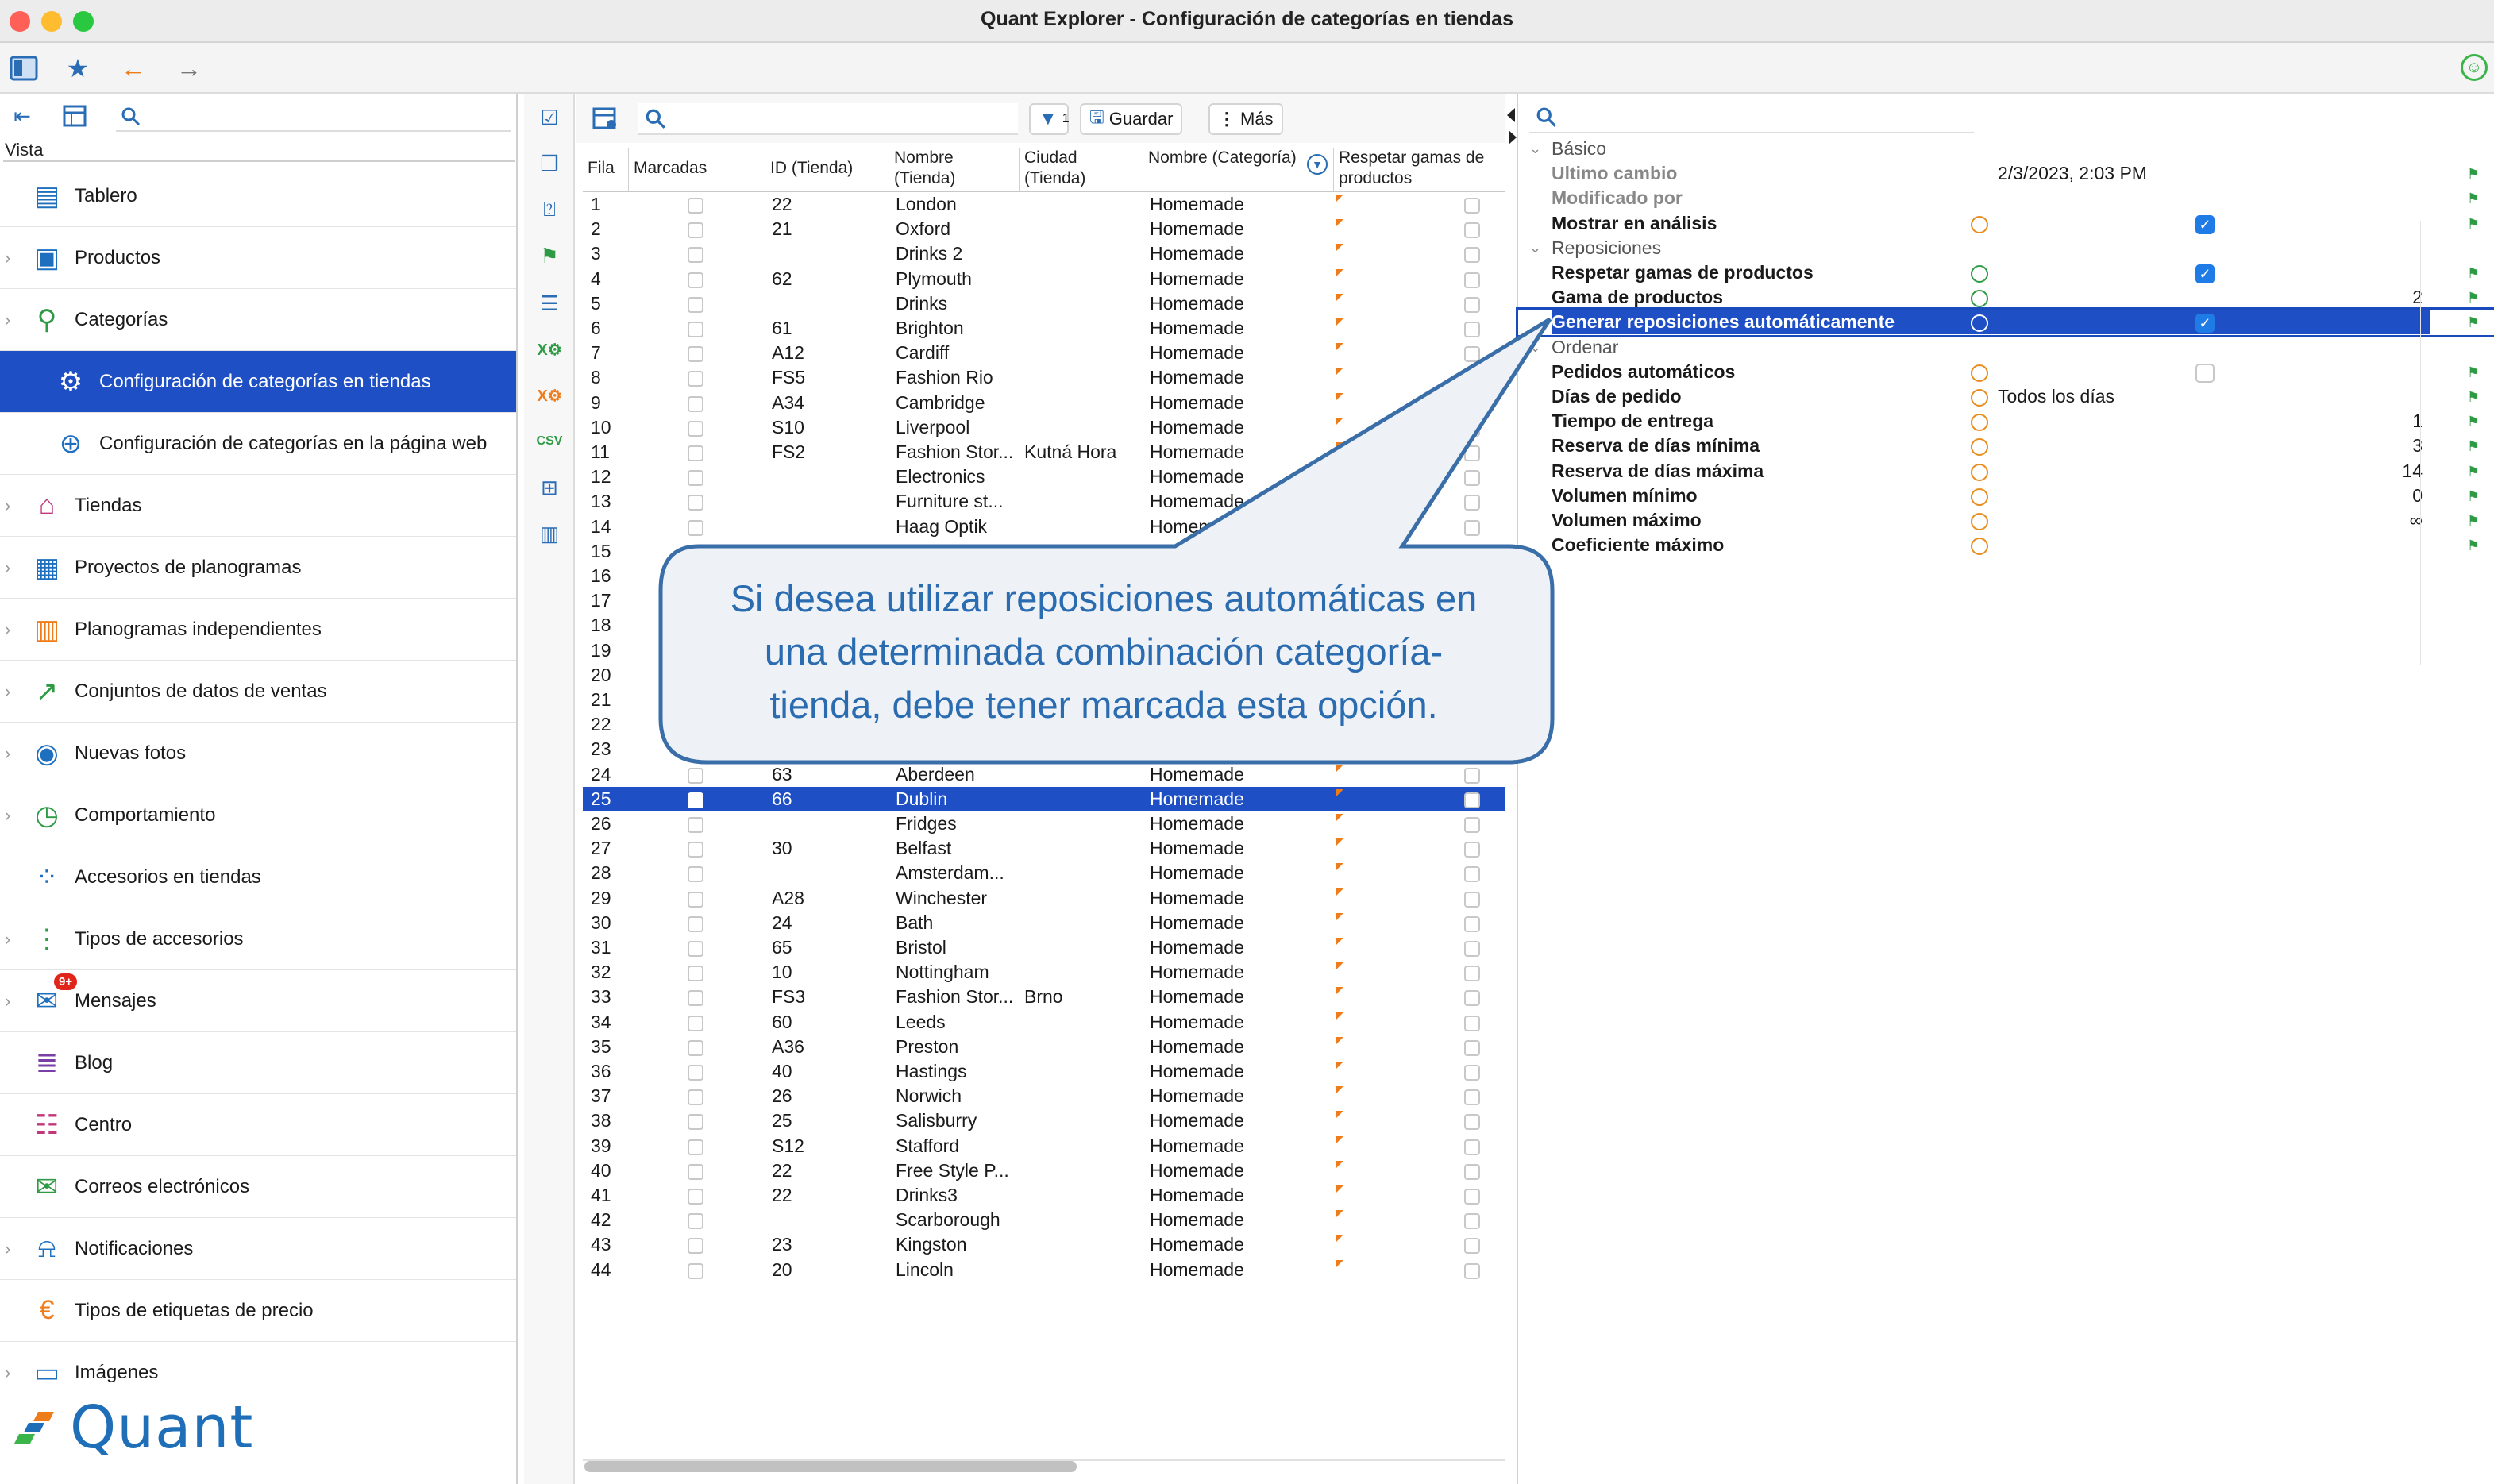 This screenshot has width=2494, height=1484. What do you see at coordinates (1044, 254) in the screenshot?
I see `table-row: 3 Drinks 2 Homemade` at bounding box center [1044, 254].